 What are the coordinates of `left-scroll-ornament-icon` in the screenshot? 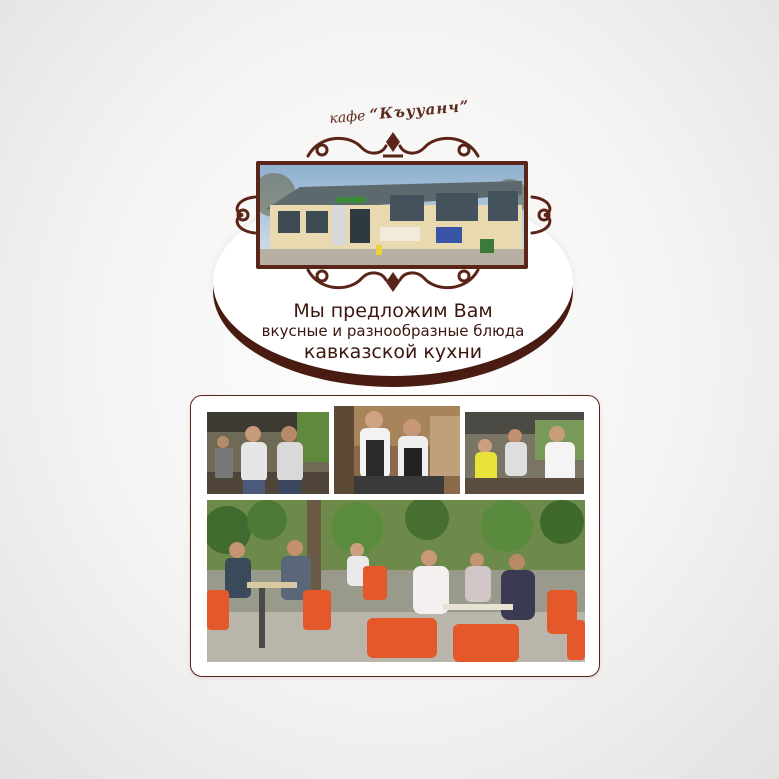 It's located at (246, 215).